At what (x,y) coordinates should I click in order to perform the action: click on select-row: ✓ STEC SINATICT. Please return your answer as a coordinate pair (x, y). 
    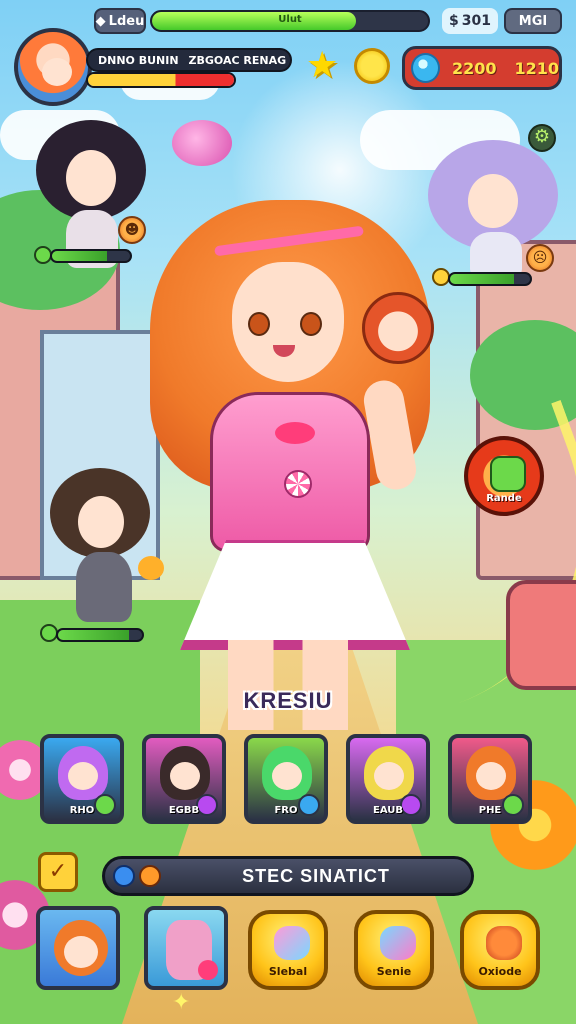
    Looking at the image, I should click on (258, 874).